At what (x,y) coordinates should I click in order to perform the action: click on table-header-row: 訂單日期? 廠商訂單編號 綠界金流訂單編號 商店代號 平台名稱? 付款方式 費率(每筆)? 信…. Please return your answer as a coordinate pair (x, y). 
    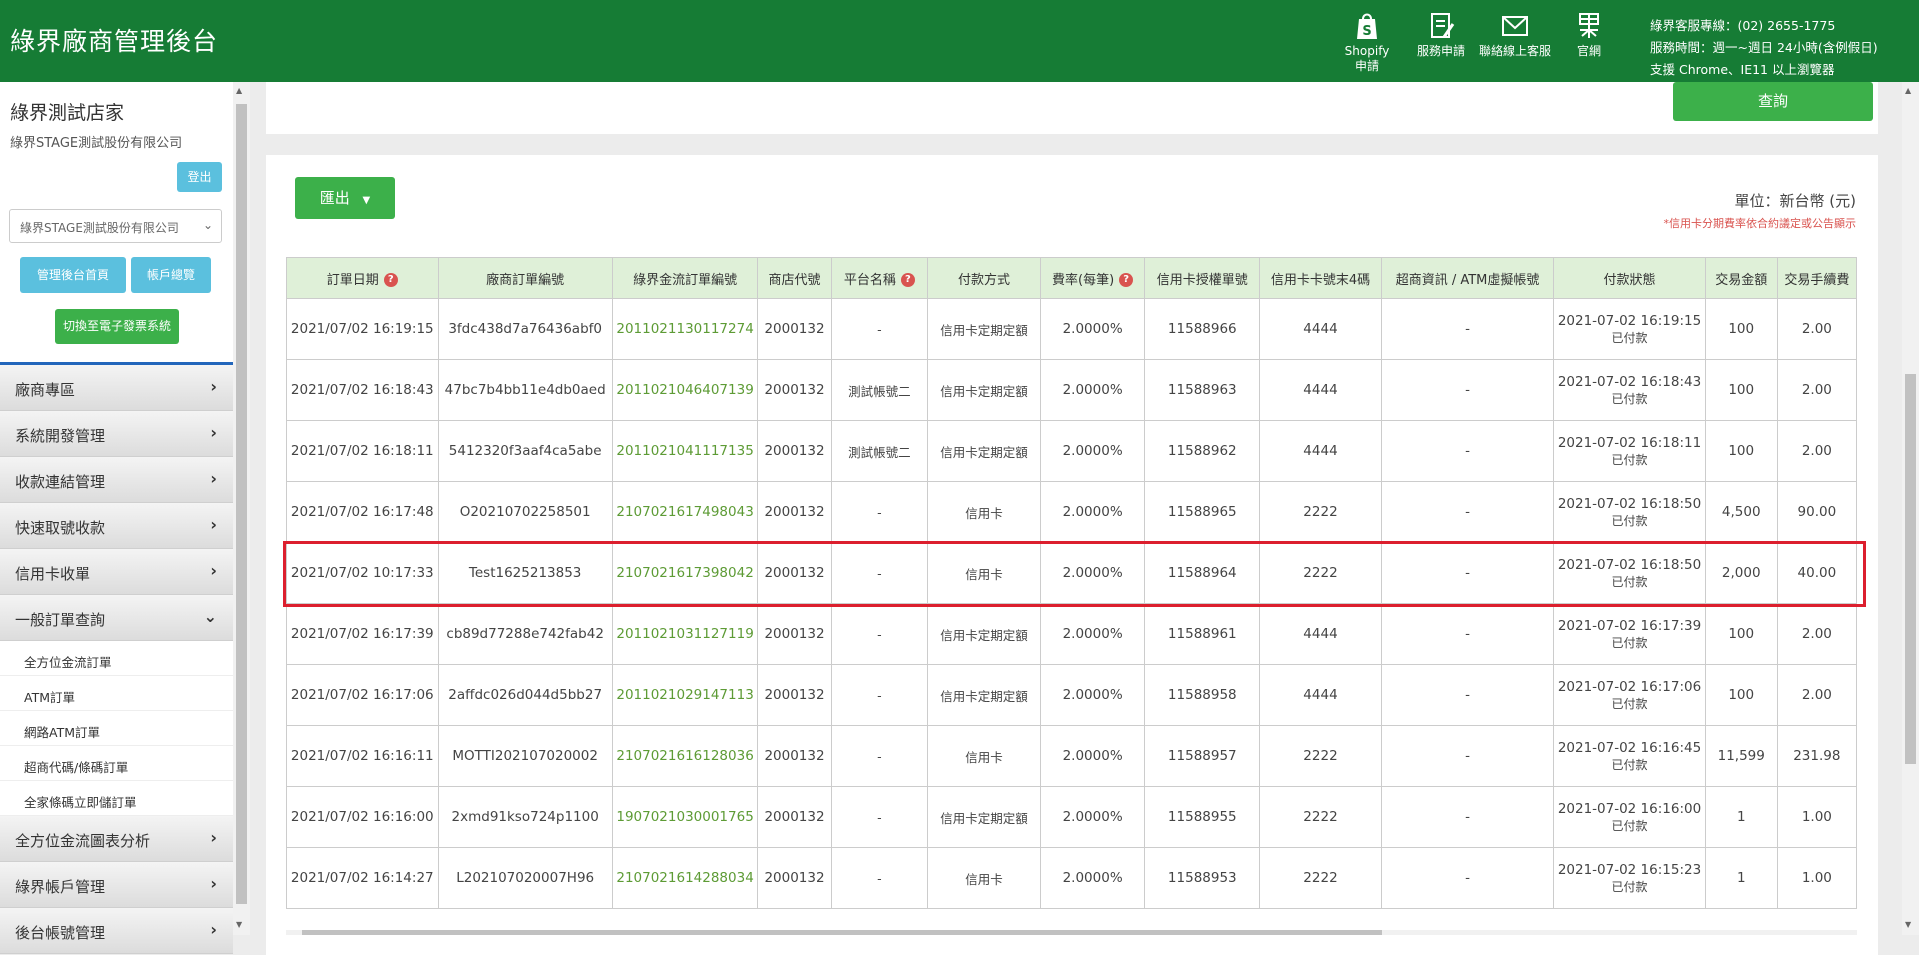
    Looking at the image, I should click on (1071, 278).